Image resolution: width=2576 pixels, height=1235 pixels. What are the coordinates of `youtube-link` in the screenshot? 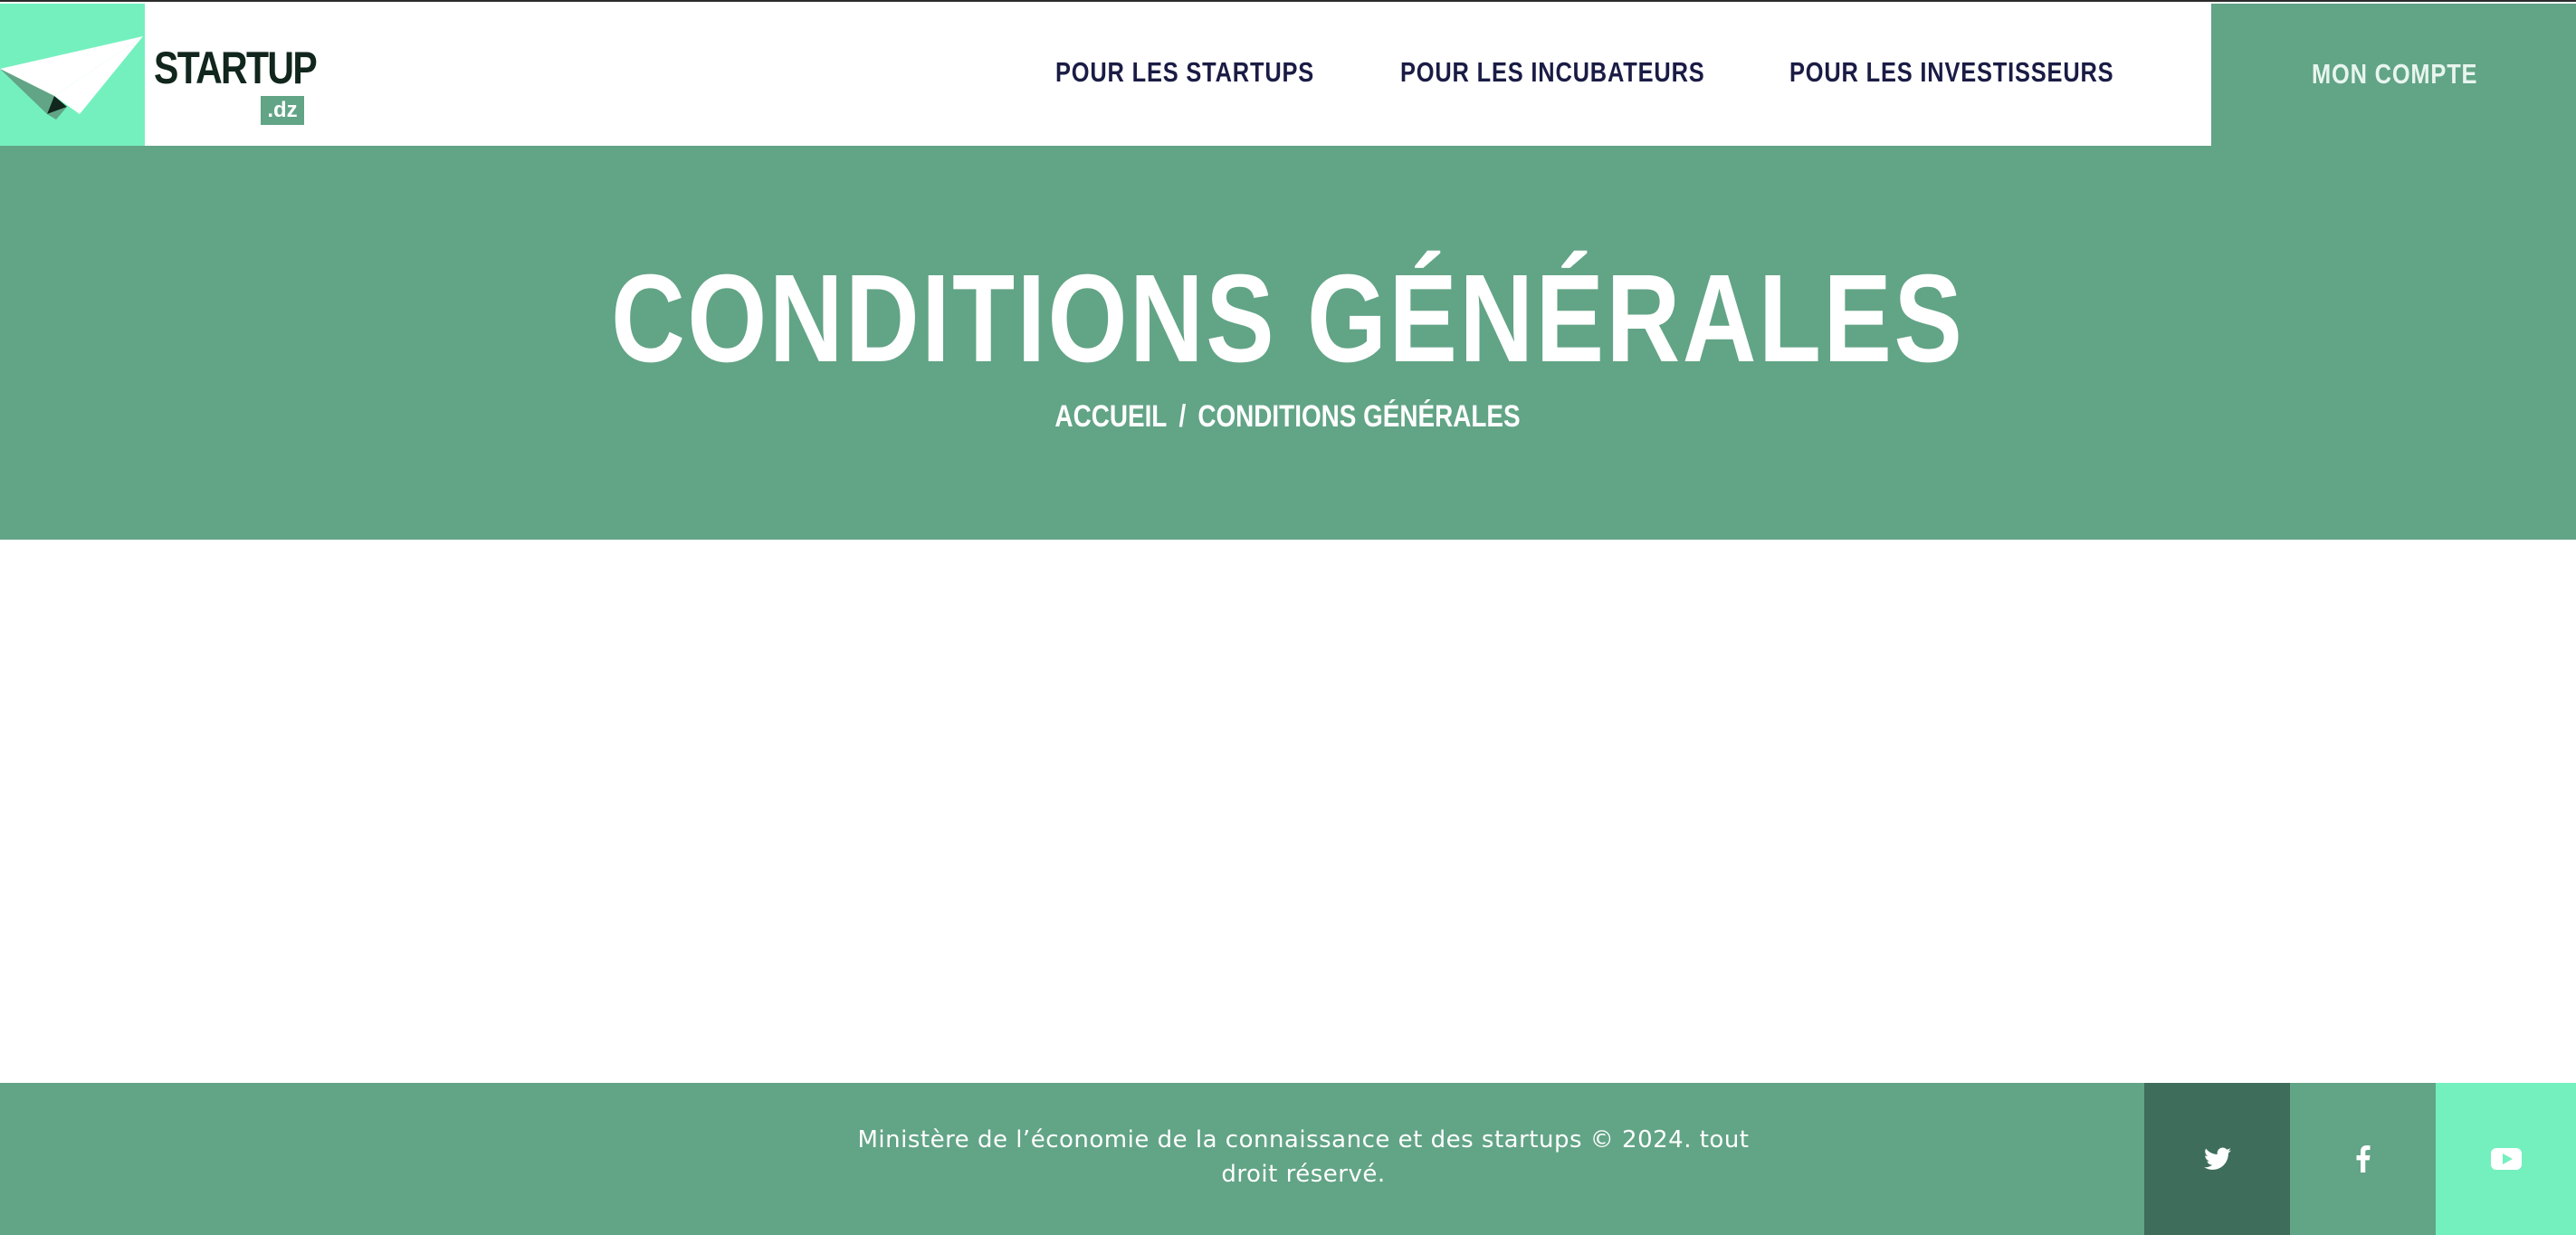 It's located at (2506, 1159).